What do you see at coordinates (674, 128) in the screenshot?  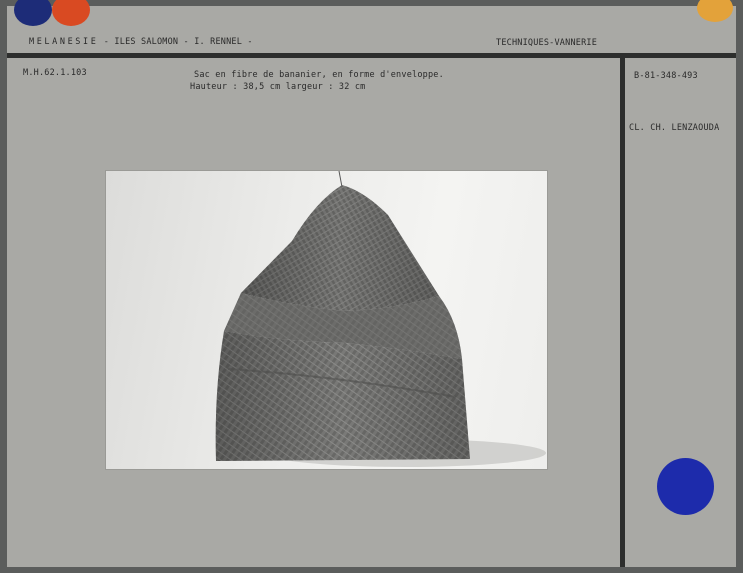 I see `photo-credit: CL. CH. LENZAOUDA` at bounding box center [674, 128].